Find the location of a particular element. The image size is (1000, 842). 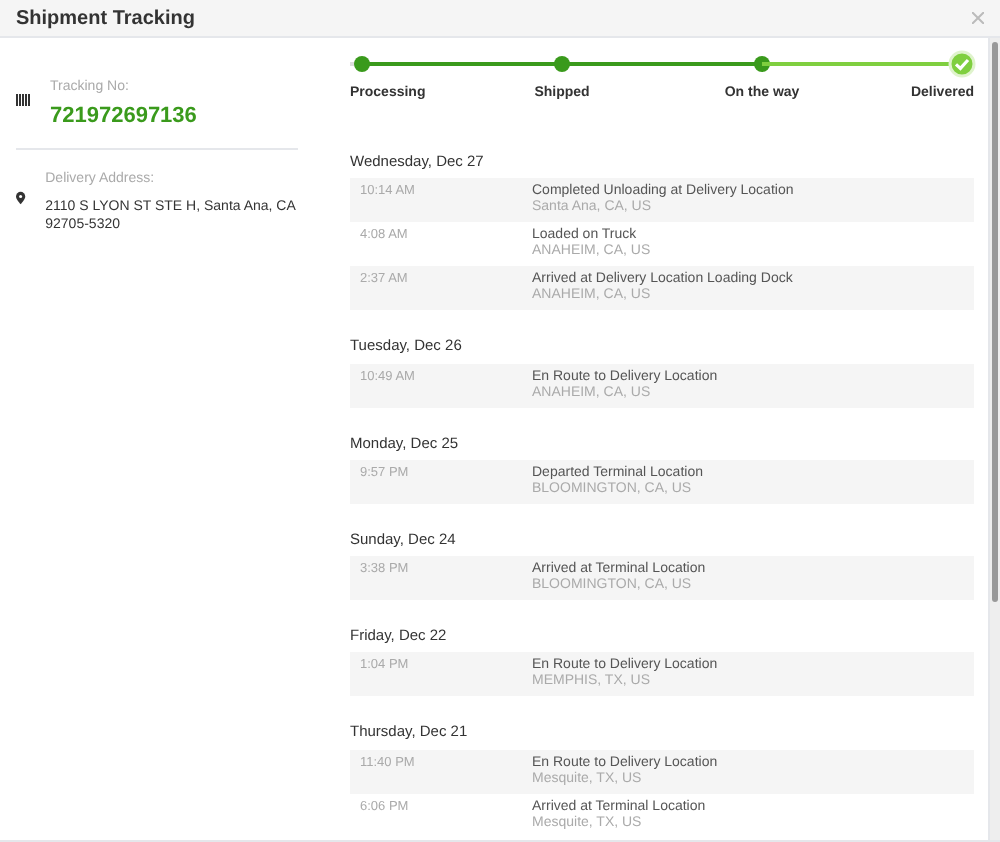

tracking-number: 721972697136 is located at coordinates (123, 116).